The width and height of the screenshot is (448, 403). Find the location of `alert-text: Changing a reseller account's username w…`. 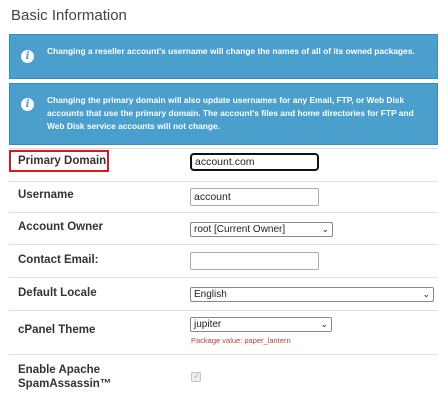

alert-text: Changing a reseller account's username w… is located at coordinates (231, 51).